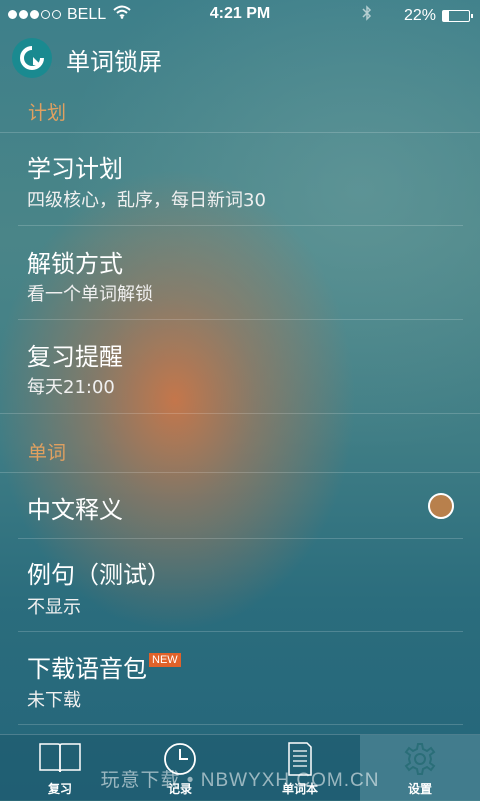 Image resolution: width=480 pixels, height=801 pixels. What do you see at coordinates (75, 510) in the screenshot?
I see `row-title: 中文释义` at bounding box center [75, 510].